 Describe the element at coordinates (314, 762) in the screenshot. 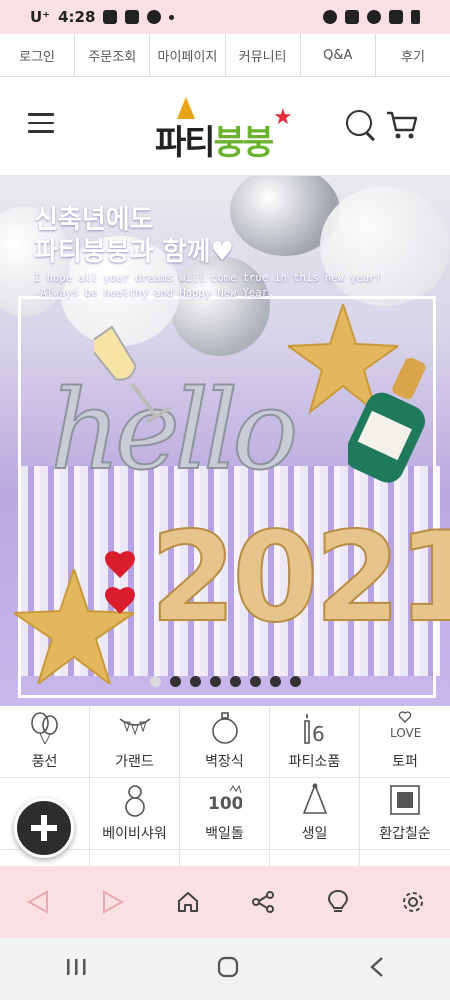

I see `category-label: 파티소품` at that location.